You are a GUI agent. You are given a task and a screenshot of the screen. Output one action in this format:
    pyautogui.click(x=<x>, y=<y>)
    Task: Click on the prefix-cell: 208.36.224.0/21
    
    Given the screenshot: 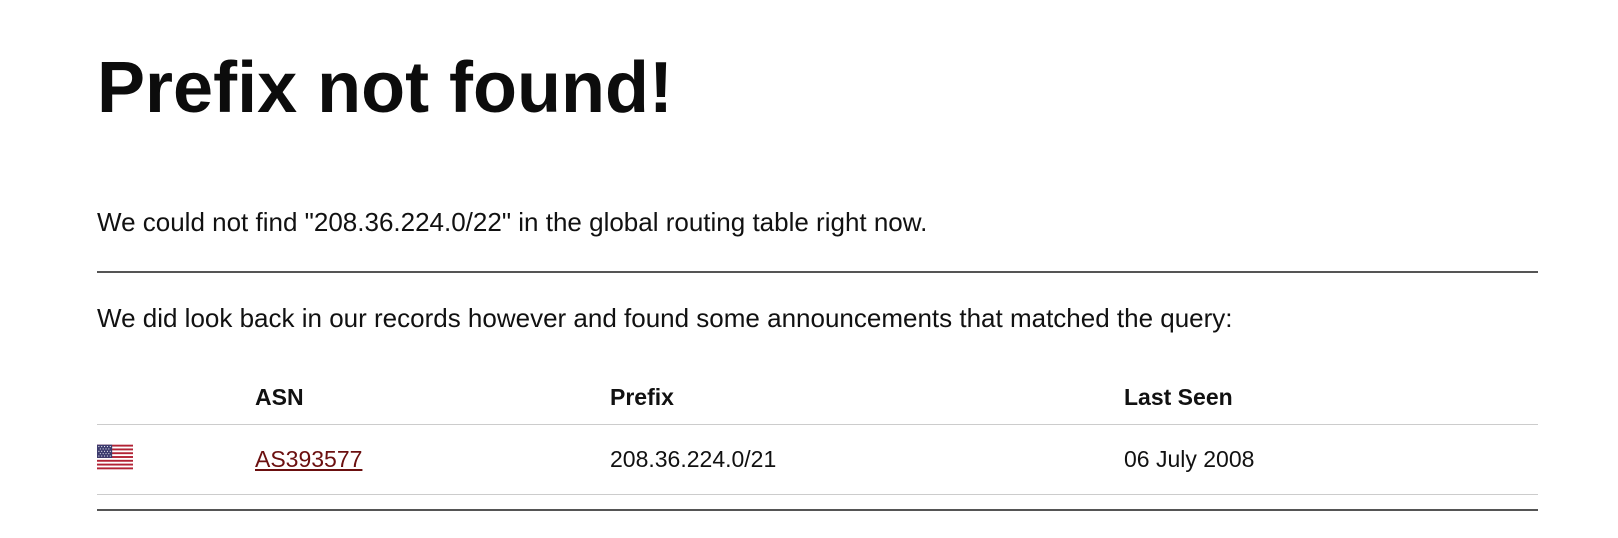 What is the action you would take?
    pyautogui.click(x=867, y=459)
    